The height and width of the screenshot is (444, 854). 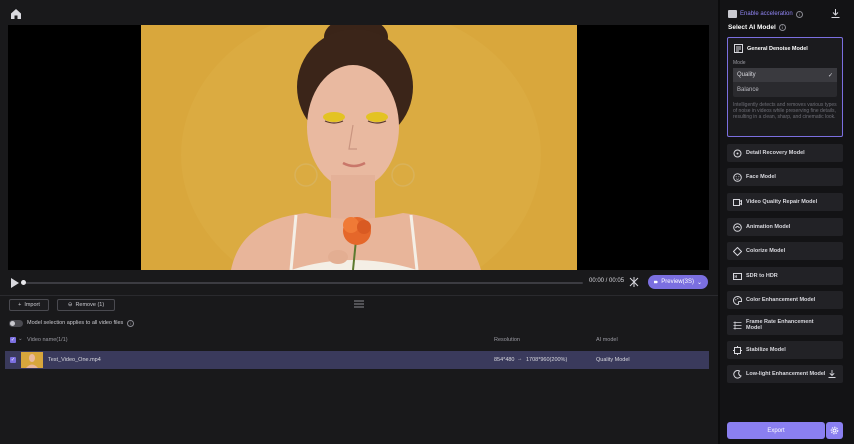 I want to click on mode-selector: Quality ✓ Balance, so click(x=785, y=82).